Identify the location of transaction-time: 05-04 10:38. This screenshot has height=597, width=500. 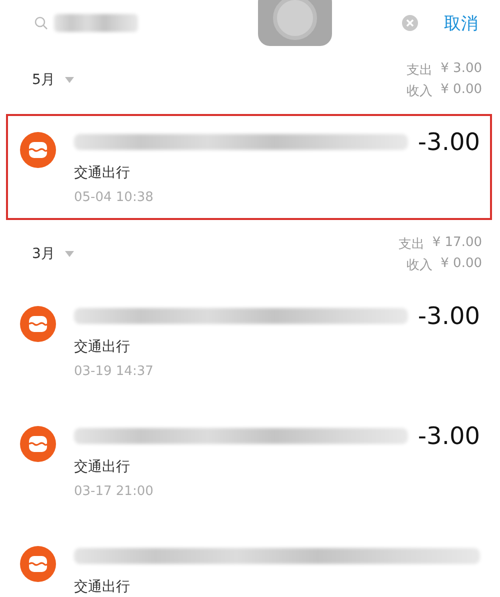
(114, 197).